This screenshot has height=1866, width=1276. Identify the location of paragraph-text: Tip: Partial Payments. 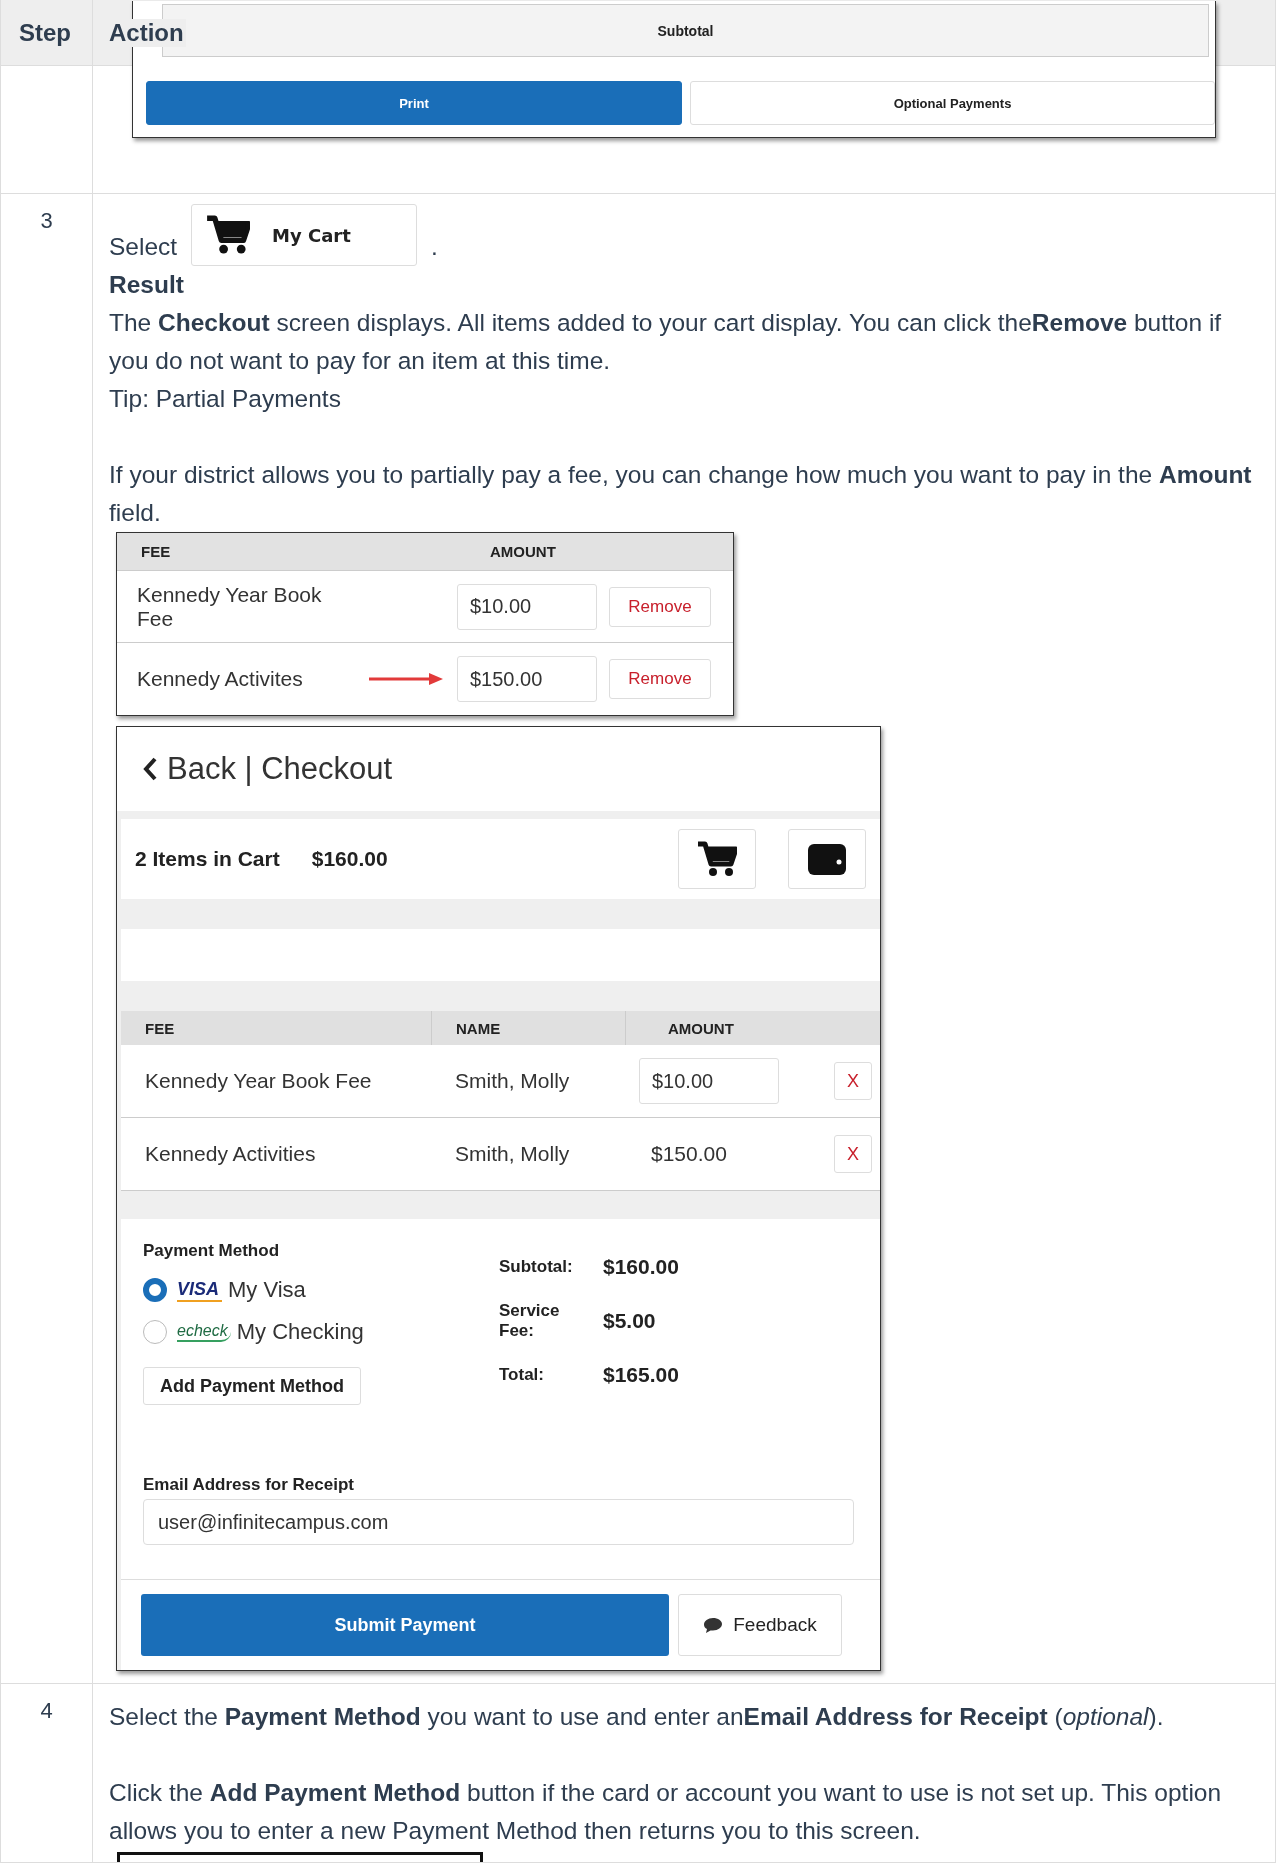
(225, 399).